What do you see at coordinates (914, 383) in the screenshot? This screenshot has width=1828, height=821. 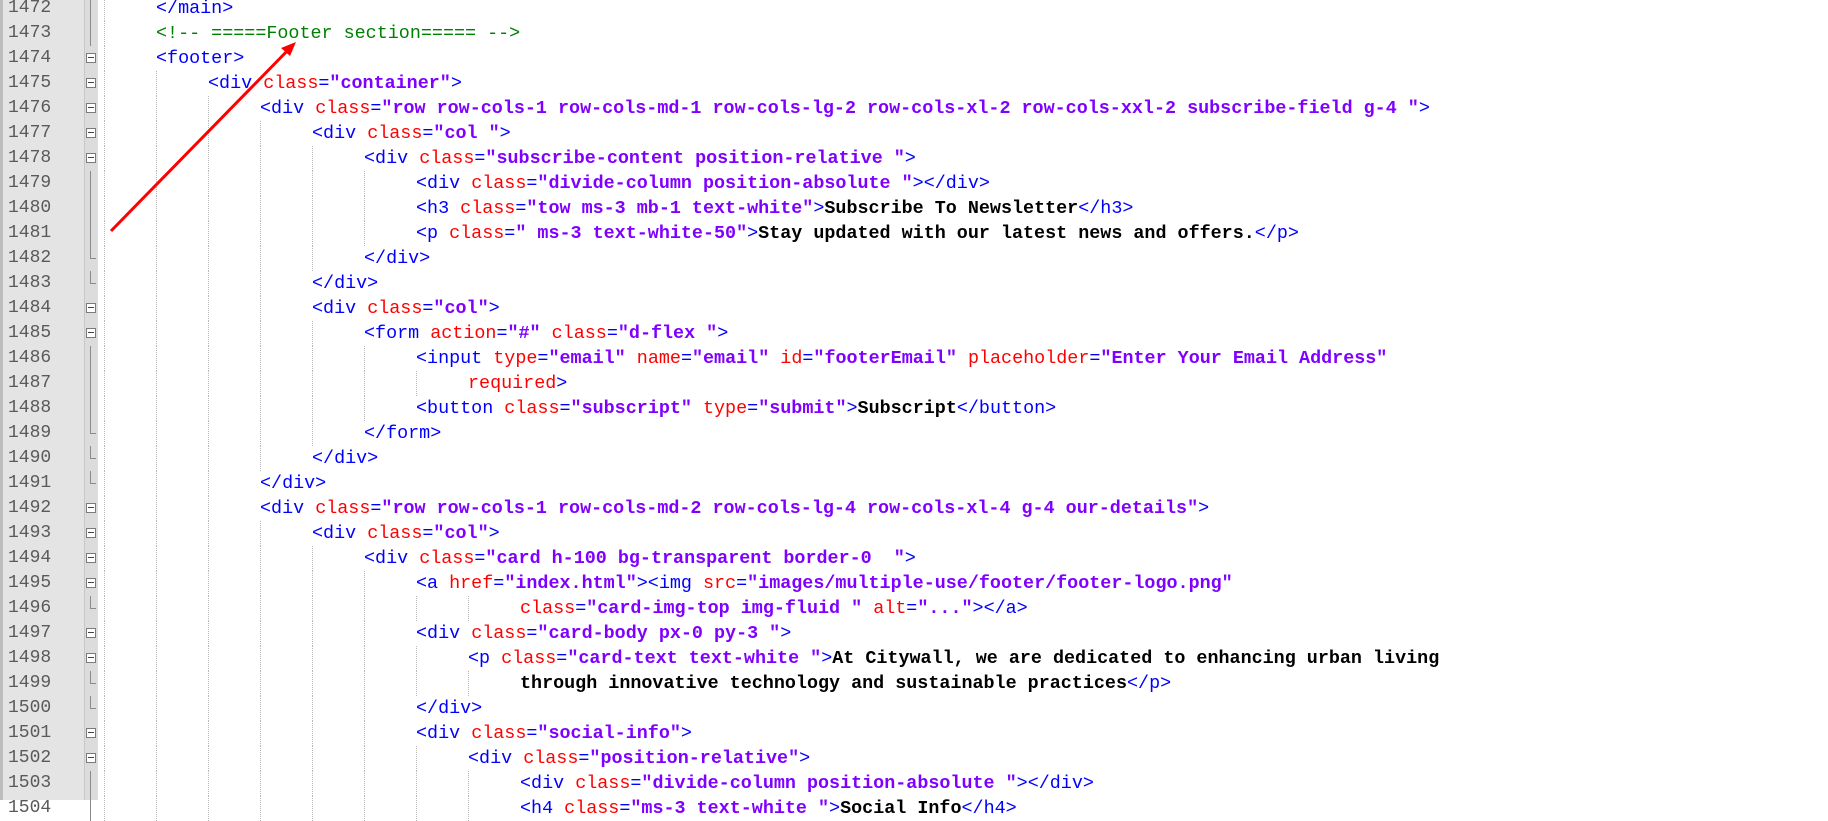 I see `code-line: 1487 required>` at bounding box center [914, 383].